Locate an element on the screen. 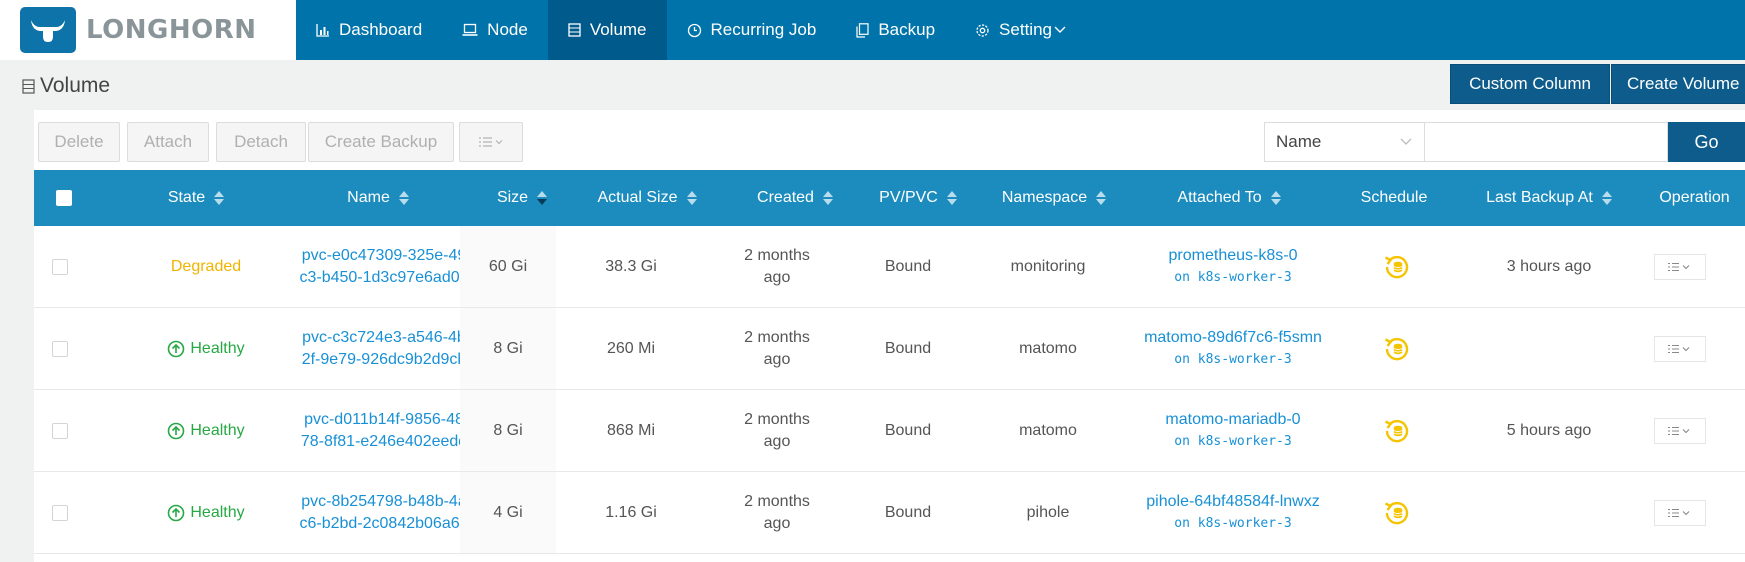 Image resolution: width=1745 pixels, height=562 pixels. search-input is located at coordinates (1546, 142).